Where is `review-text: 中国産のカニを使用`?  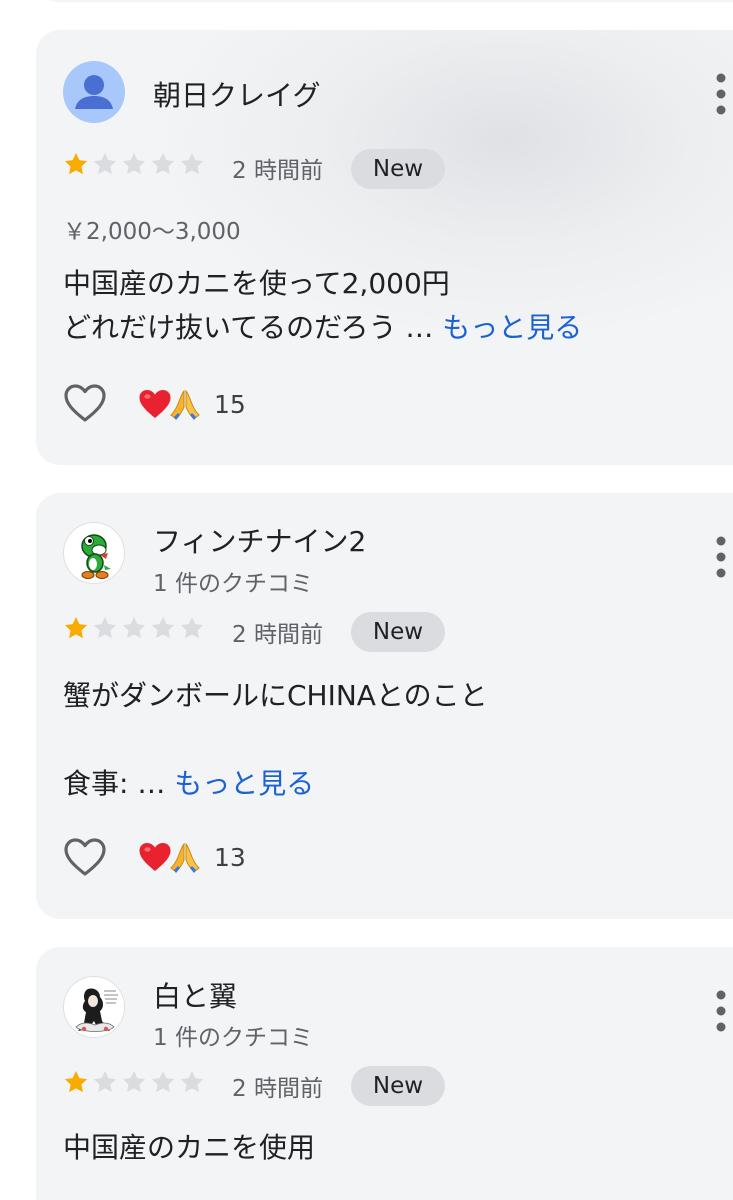
review-text: 中国産のカニを使用 is located at coordinates (189, 1148).